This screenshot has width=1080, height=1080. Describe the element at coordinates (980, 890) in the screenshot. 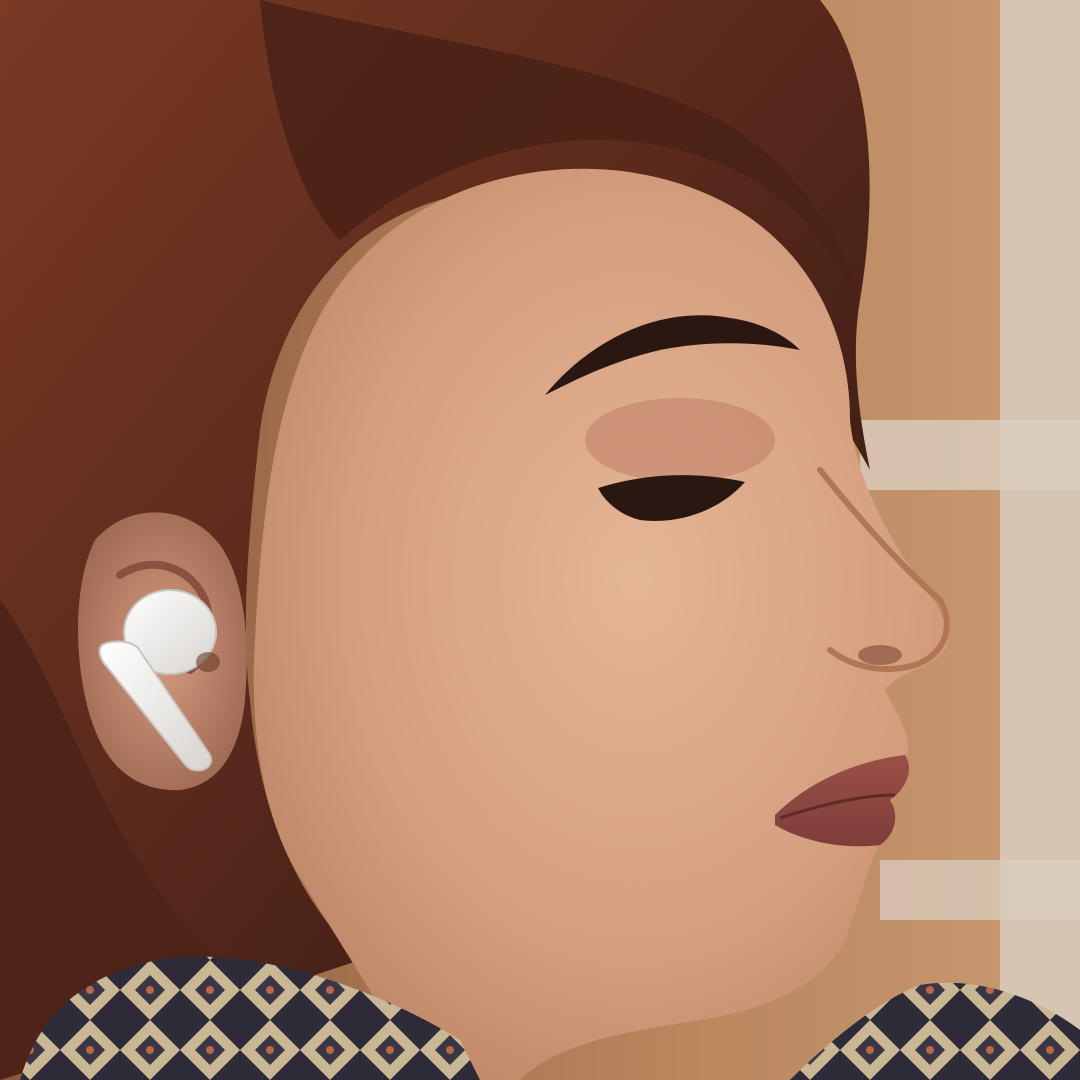

I see `background-window-bar-lower` at that location.